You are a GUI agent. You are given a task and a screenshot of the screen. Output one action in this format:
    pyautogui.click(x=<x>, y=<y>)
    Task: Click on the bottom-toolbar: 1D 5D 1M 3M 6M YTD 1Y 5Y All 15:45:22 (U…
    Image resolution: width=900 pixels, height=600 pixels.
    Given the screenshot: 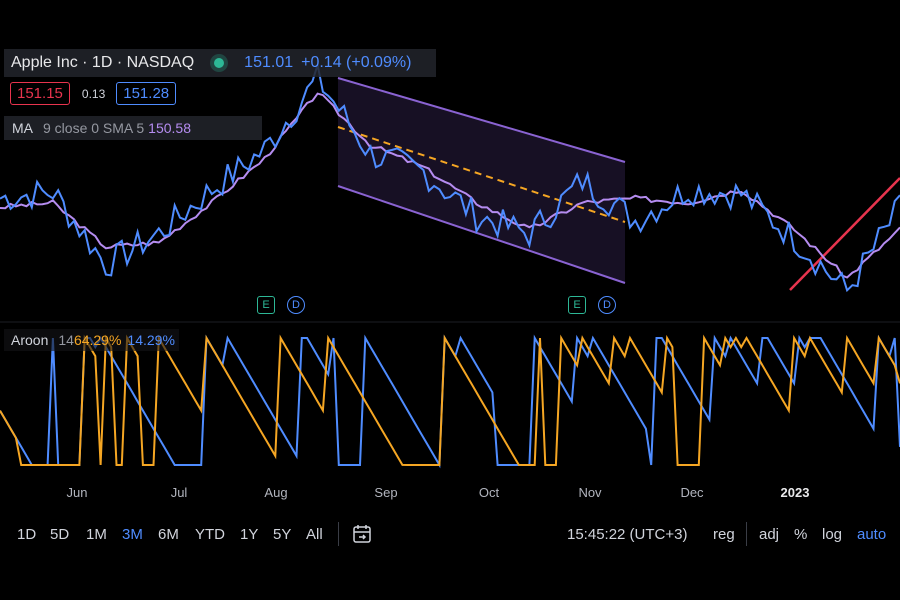 What is the action you would take?
    pyautogui.click(x=450, y=534)
    